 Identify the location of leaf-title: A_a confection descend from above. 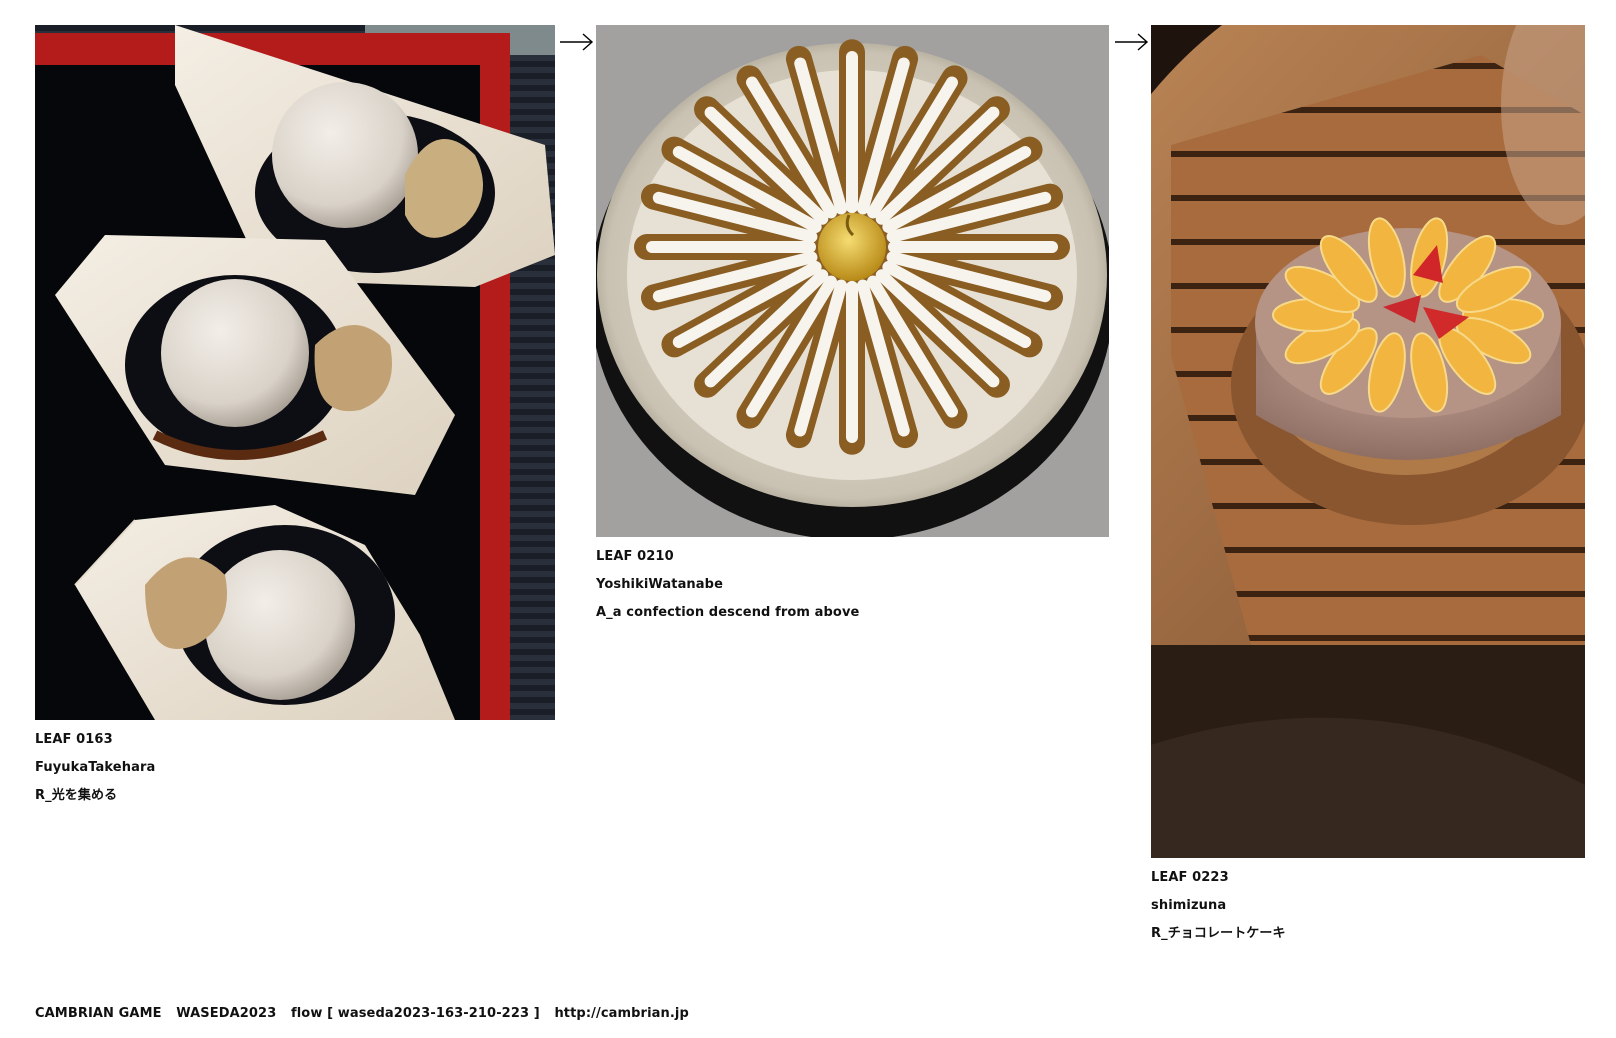
(728, 612).